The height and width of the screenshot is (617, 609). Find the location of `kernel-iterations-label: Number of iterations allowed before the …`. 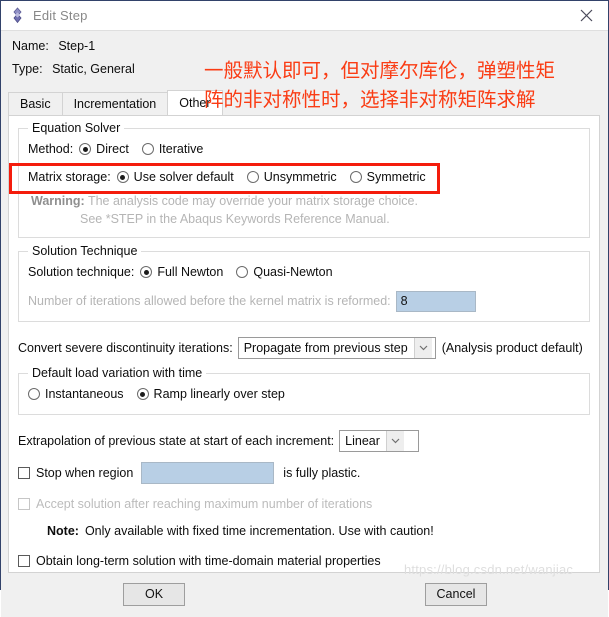

kernel-iterations-label: Number of iterations allowed before the … is located at coordinates (209, 301).